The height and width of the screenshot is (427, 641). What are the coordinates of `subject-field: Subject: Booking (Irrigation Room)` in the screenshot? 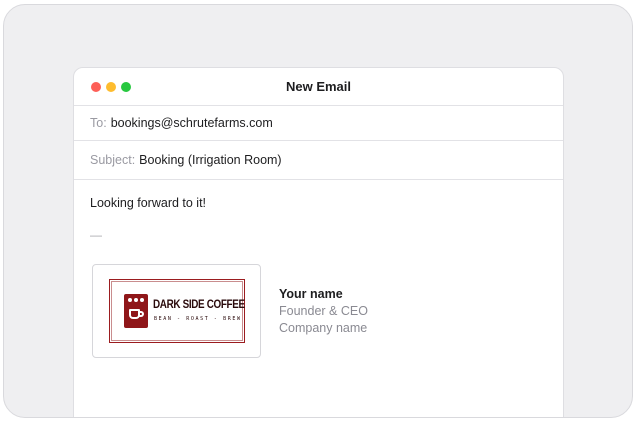 It's located at (318, 160).